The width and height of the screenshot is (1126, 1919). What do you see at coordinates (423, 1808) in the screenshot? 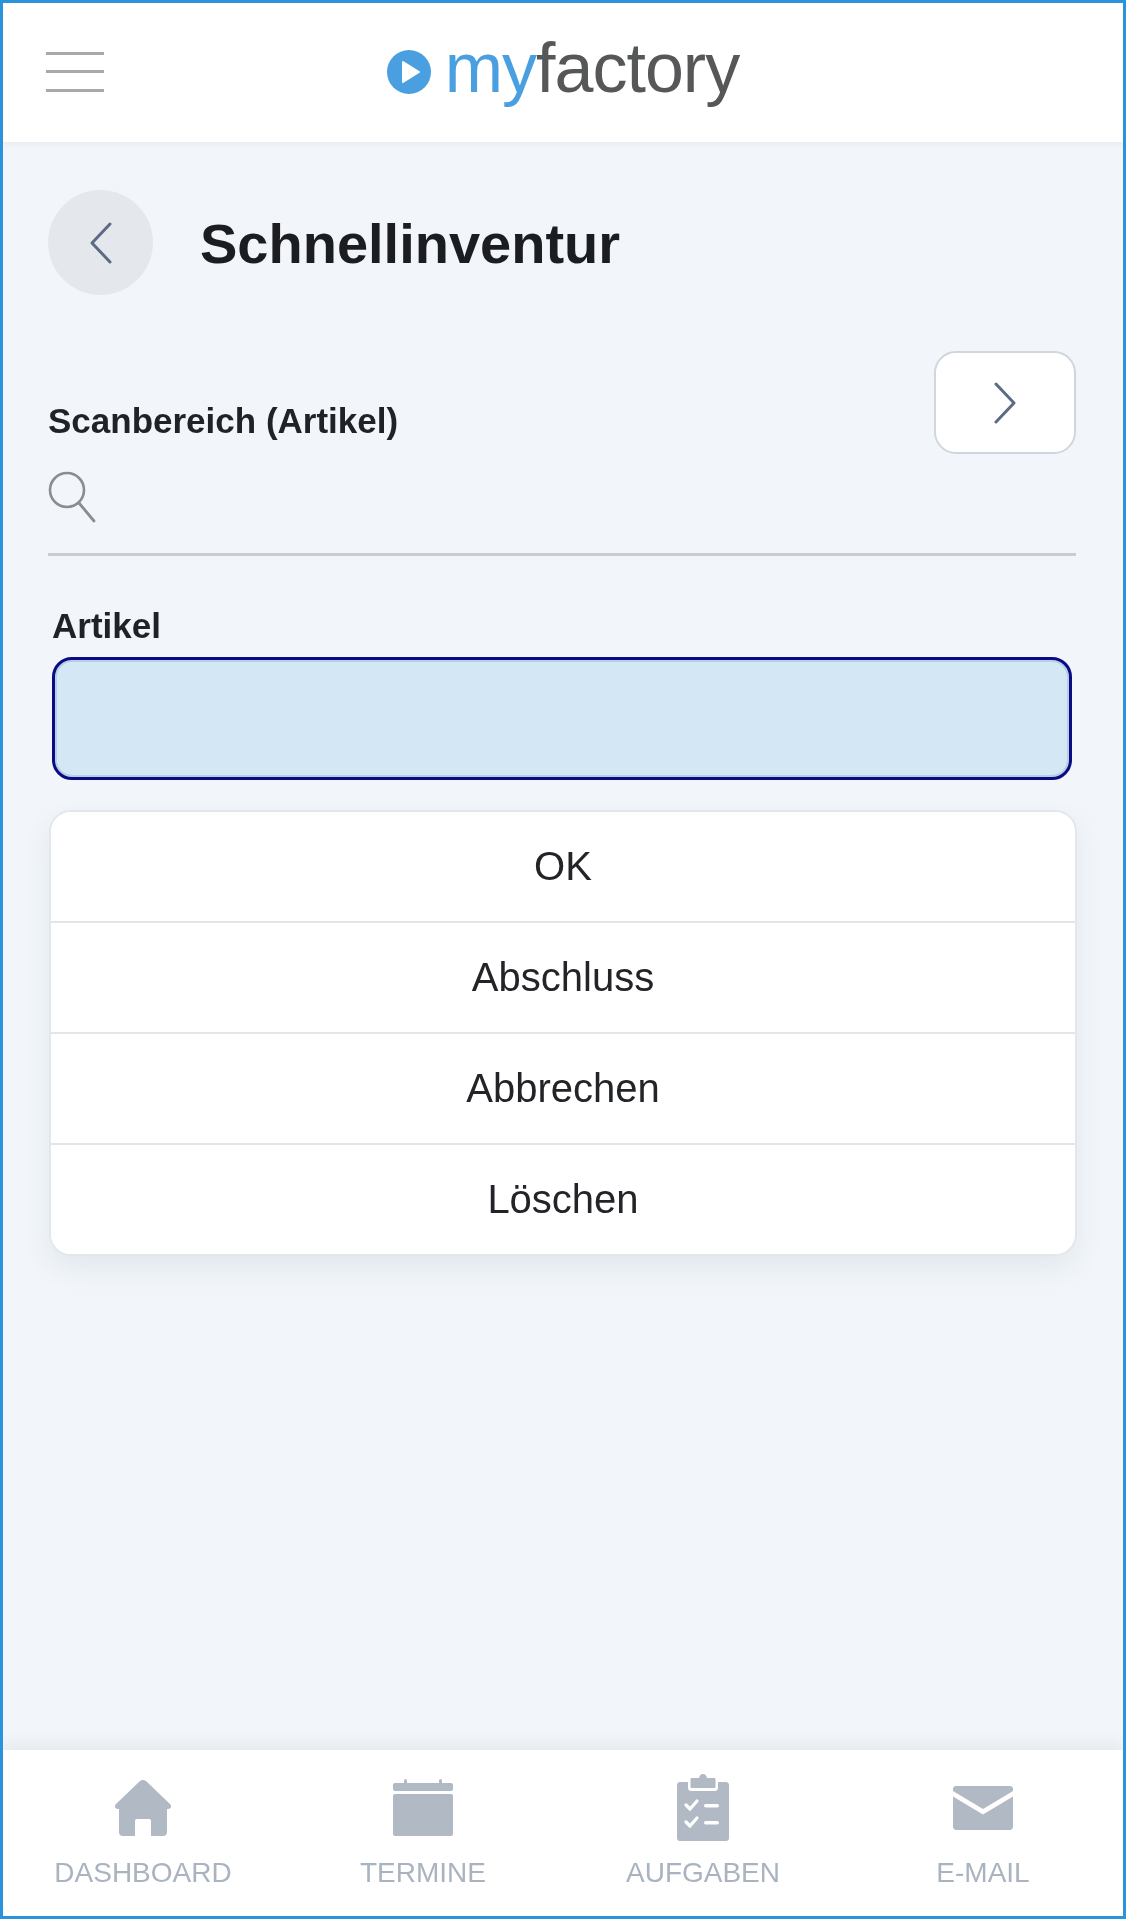
I see `calendar-icon` at bounding box center [423, 1808].